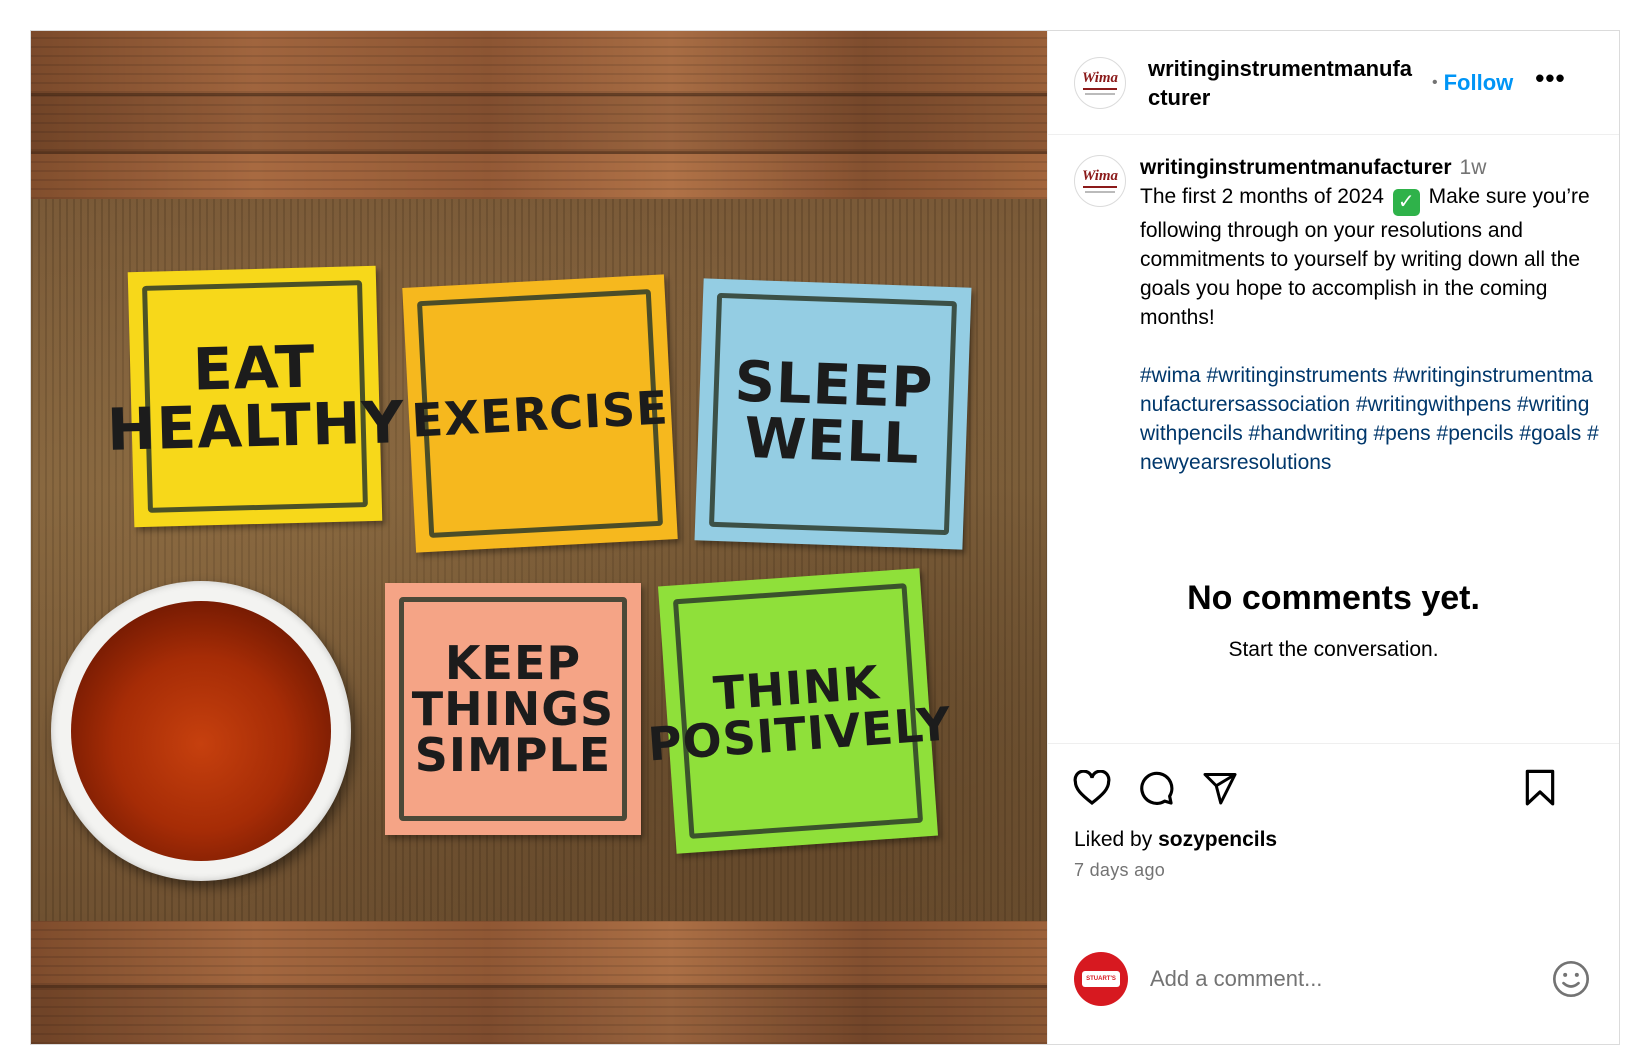 This screenshot has height=1063, width=1650. I want to click on add-comment-input, so click(1349, 978).